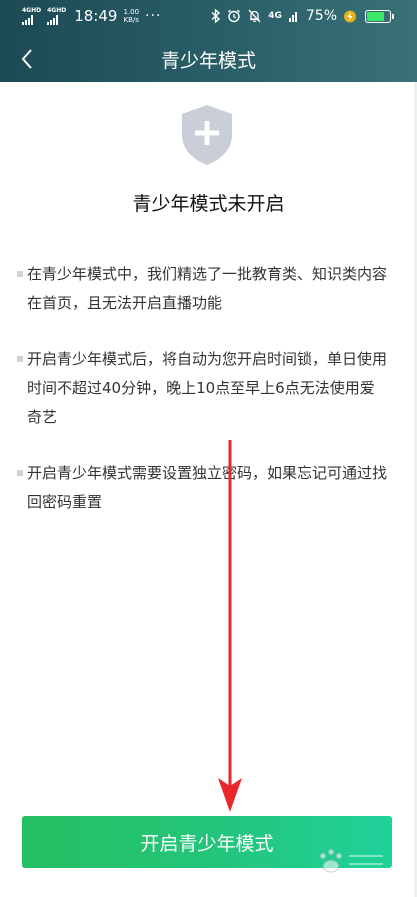 The height and width of the screenshot is (897, 417). I want to click on battery-icon, so click(379, 16).